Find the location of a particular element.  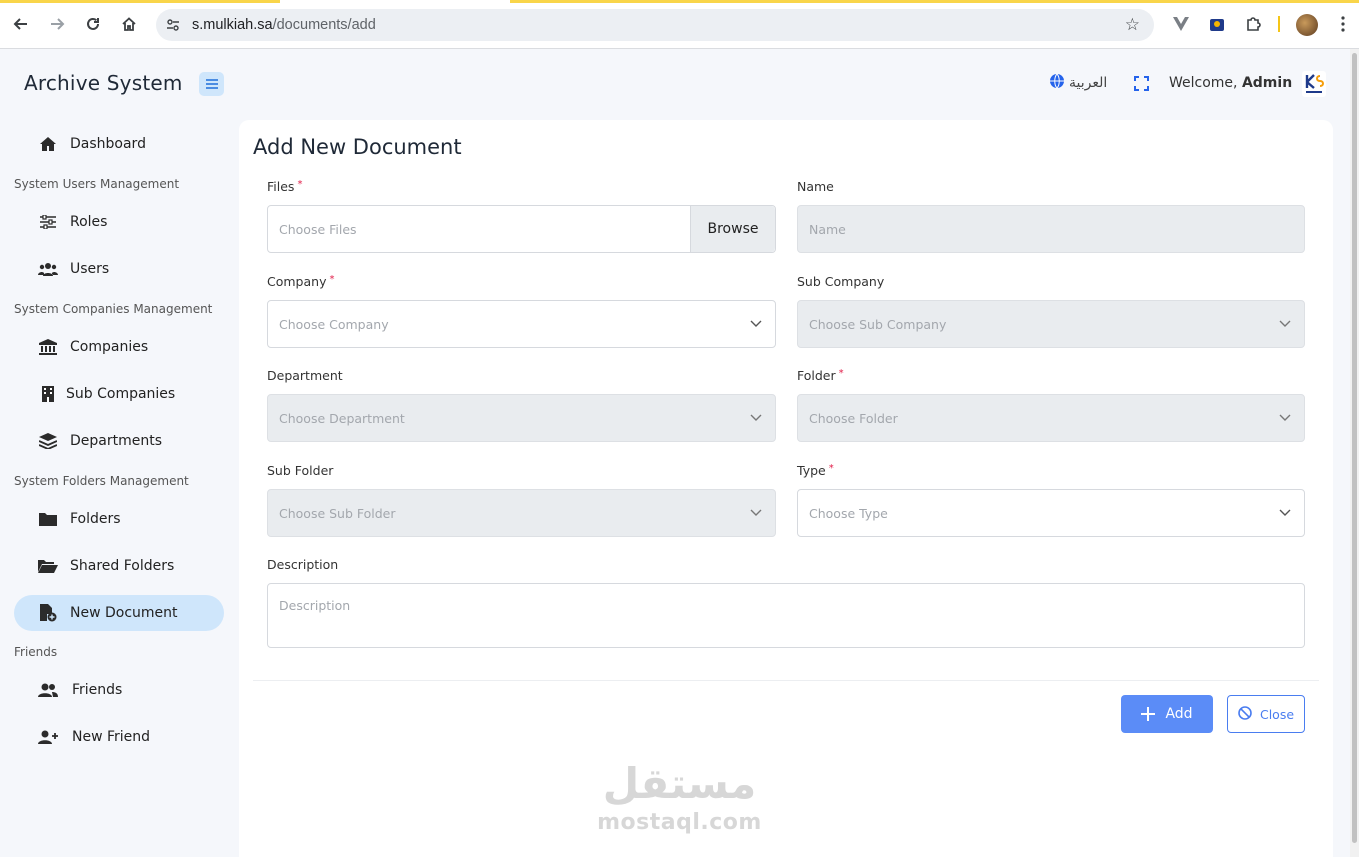

globe-icon is located at coordinates (1057, 83).